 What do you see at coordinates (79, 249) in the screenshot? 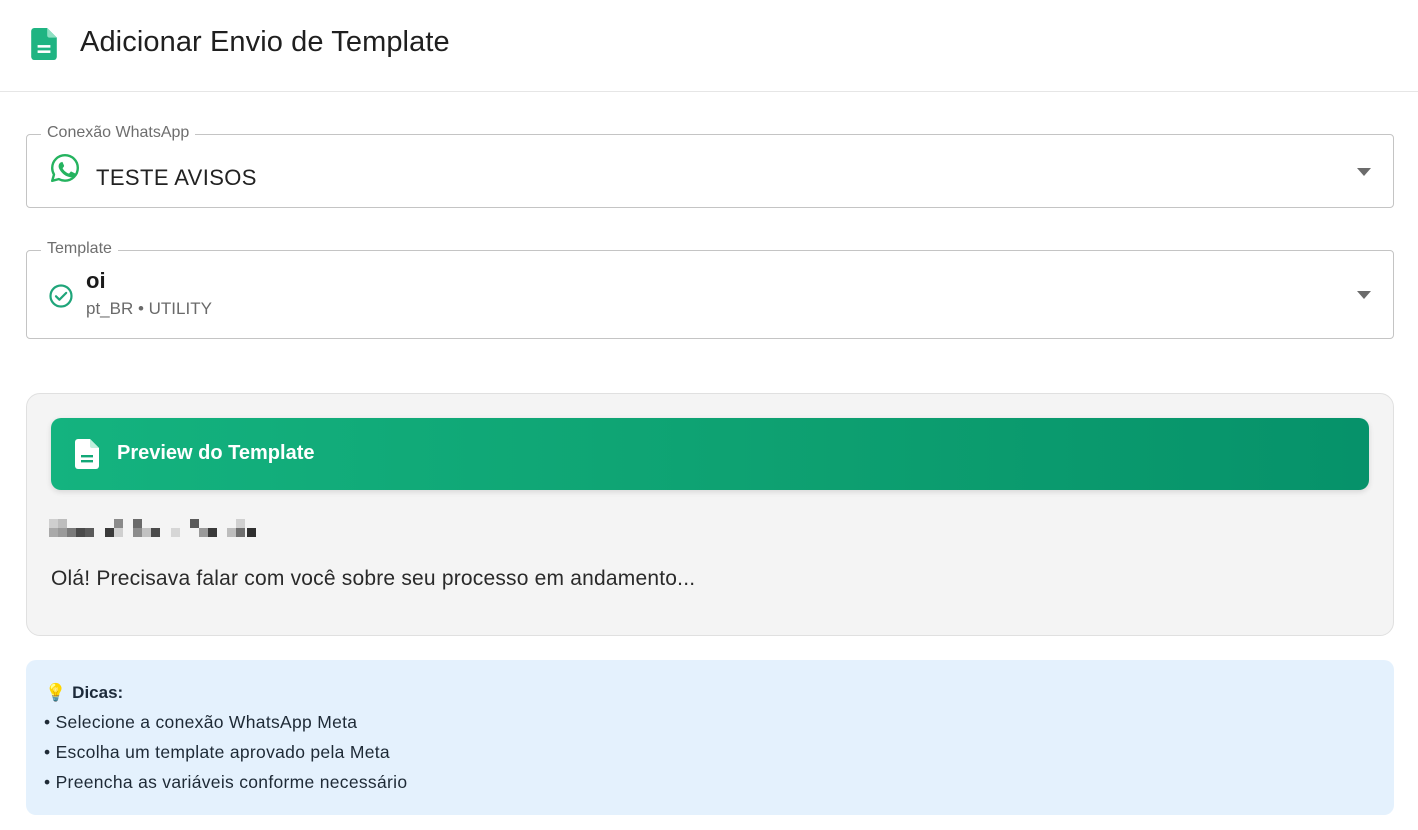
I see `template-label: Template` at bounding box center [79, 249].